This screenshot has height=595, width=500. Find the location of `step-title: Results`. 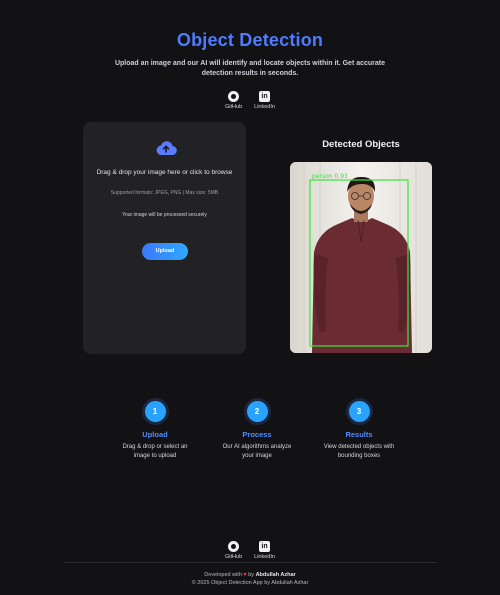

step-title: Results is located at coordinates (359, 434).